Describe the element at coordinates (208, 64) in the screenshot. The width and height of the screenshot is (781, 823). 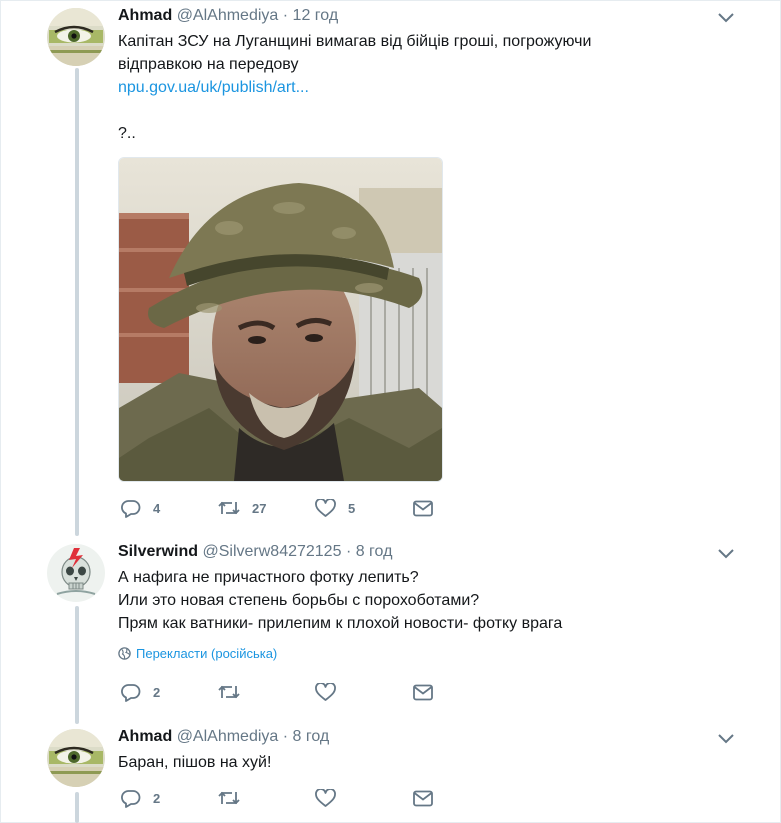
I see `tweet-text-line: відправкою на передову` at that location.